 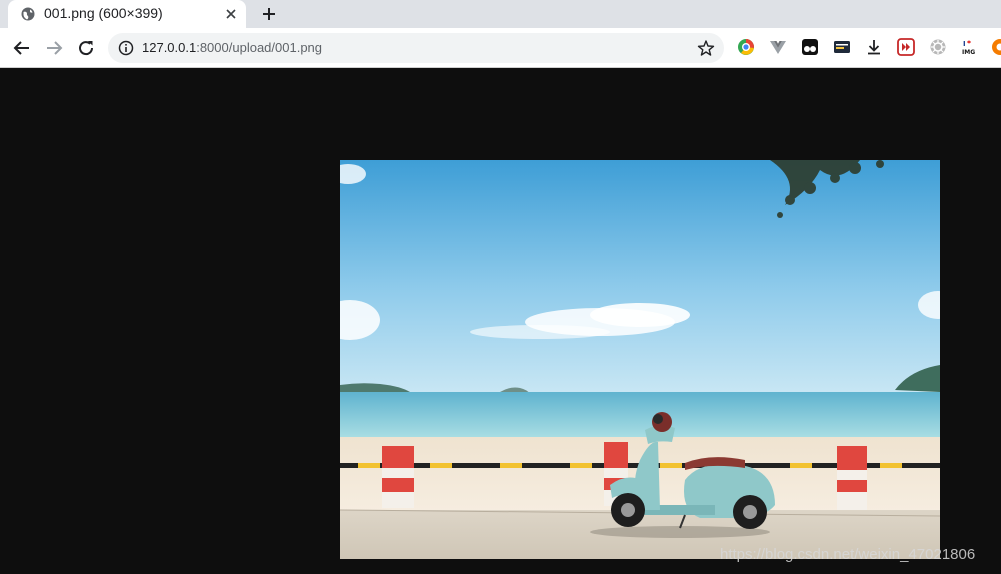 I want to click on plus-icon, so click(x=269, y=14).